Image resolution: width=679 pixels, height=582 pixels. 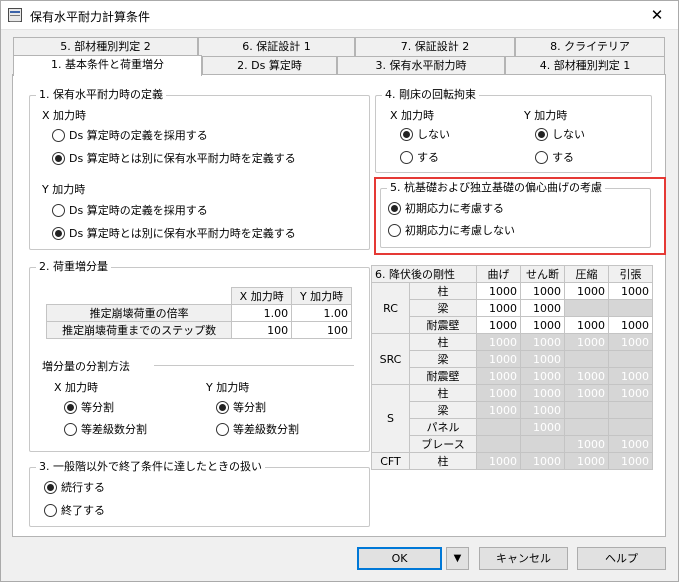 What do you see at coordinates (105, 431) in the screenshot?
I see `x-arithmetic-division-radio: 等差級数分割` at bounding box center [105, 431].